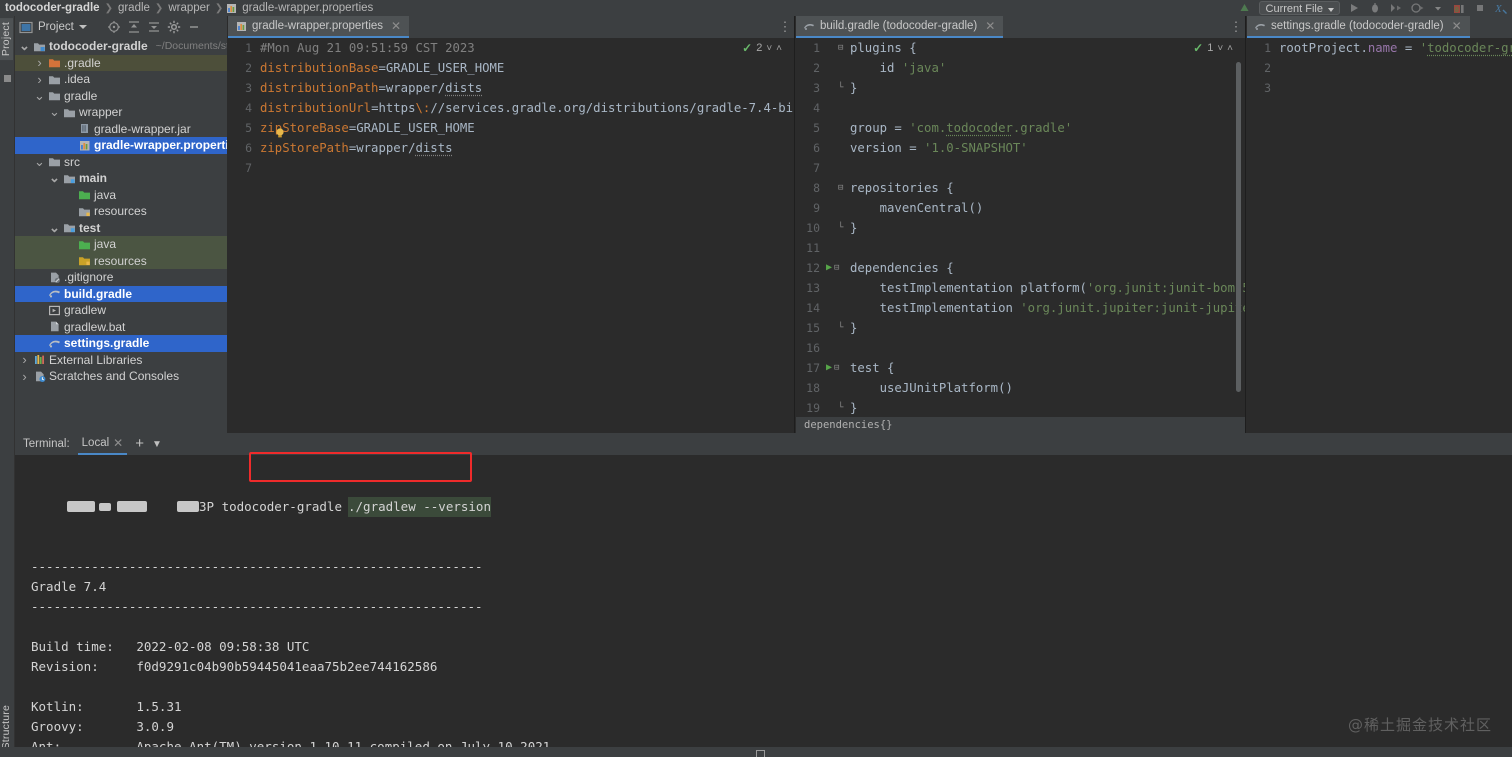 The image size is (1512, 757). What do you see at coordinates (1020, 425) in the screenshot?
I see `editor-breadcrumb-2: dependencies{}` at bounding box center [1020, 425].